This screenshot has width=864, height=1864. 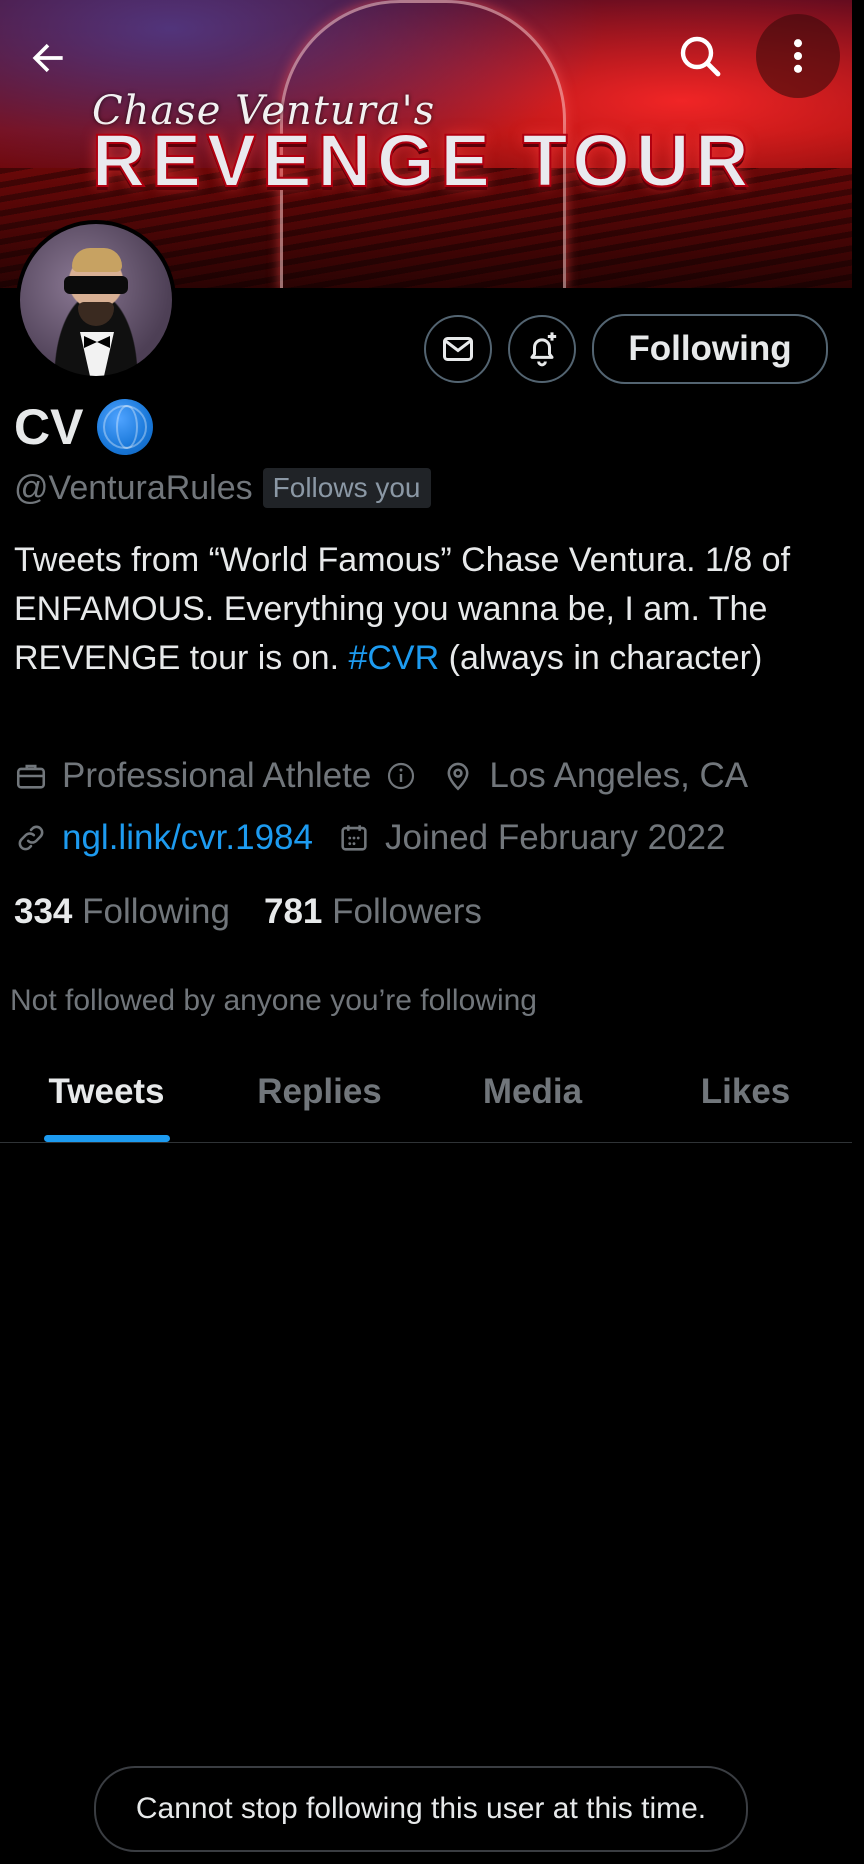 I want to click on info-icon, so click(x=401, y=776).